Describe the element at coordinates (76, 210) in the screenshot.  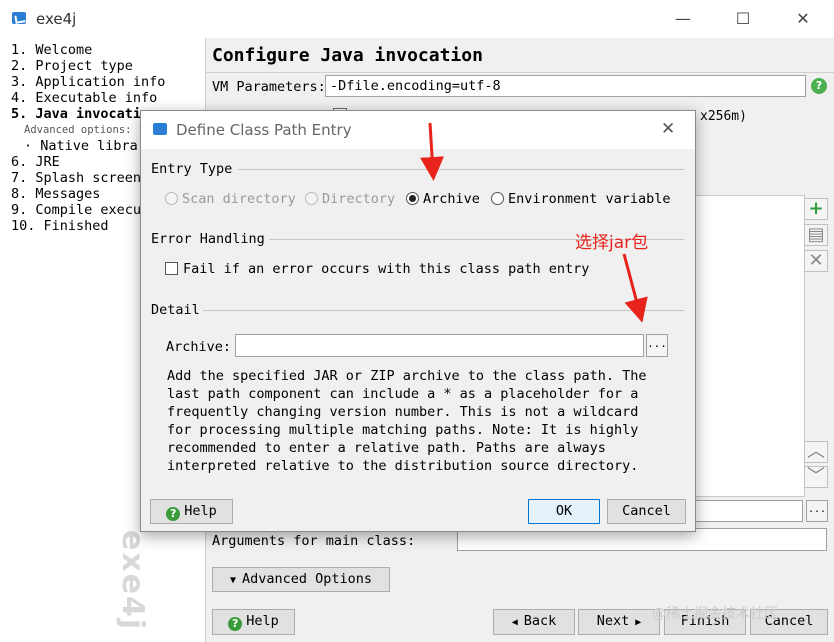
I see `step-compile-executable: 9. Compile execu` at that location.